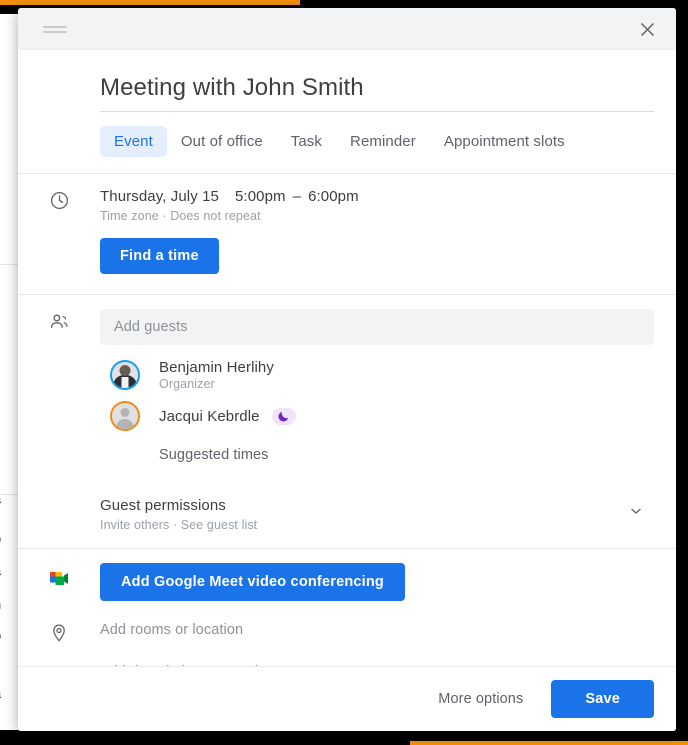 The width and height of the screenshot is (688, 745). What do you see at coordinates (133, 141) in the screenshot?
I see `tab-event: Event` at bounding box center [133, 141].